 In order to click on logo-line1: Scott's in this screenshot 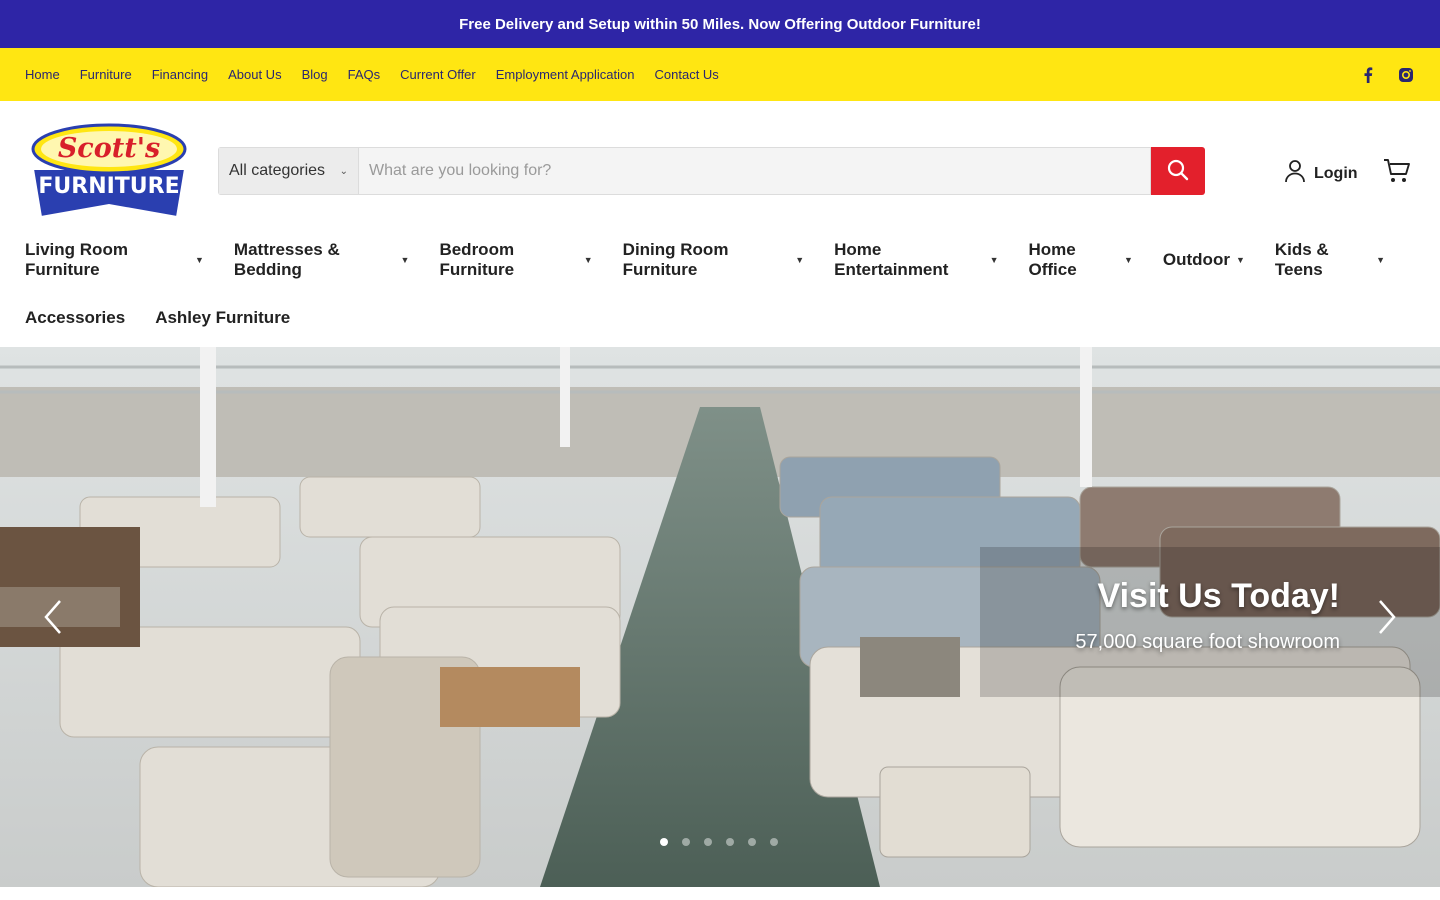, I will do `click(109, 148)`.